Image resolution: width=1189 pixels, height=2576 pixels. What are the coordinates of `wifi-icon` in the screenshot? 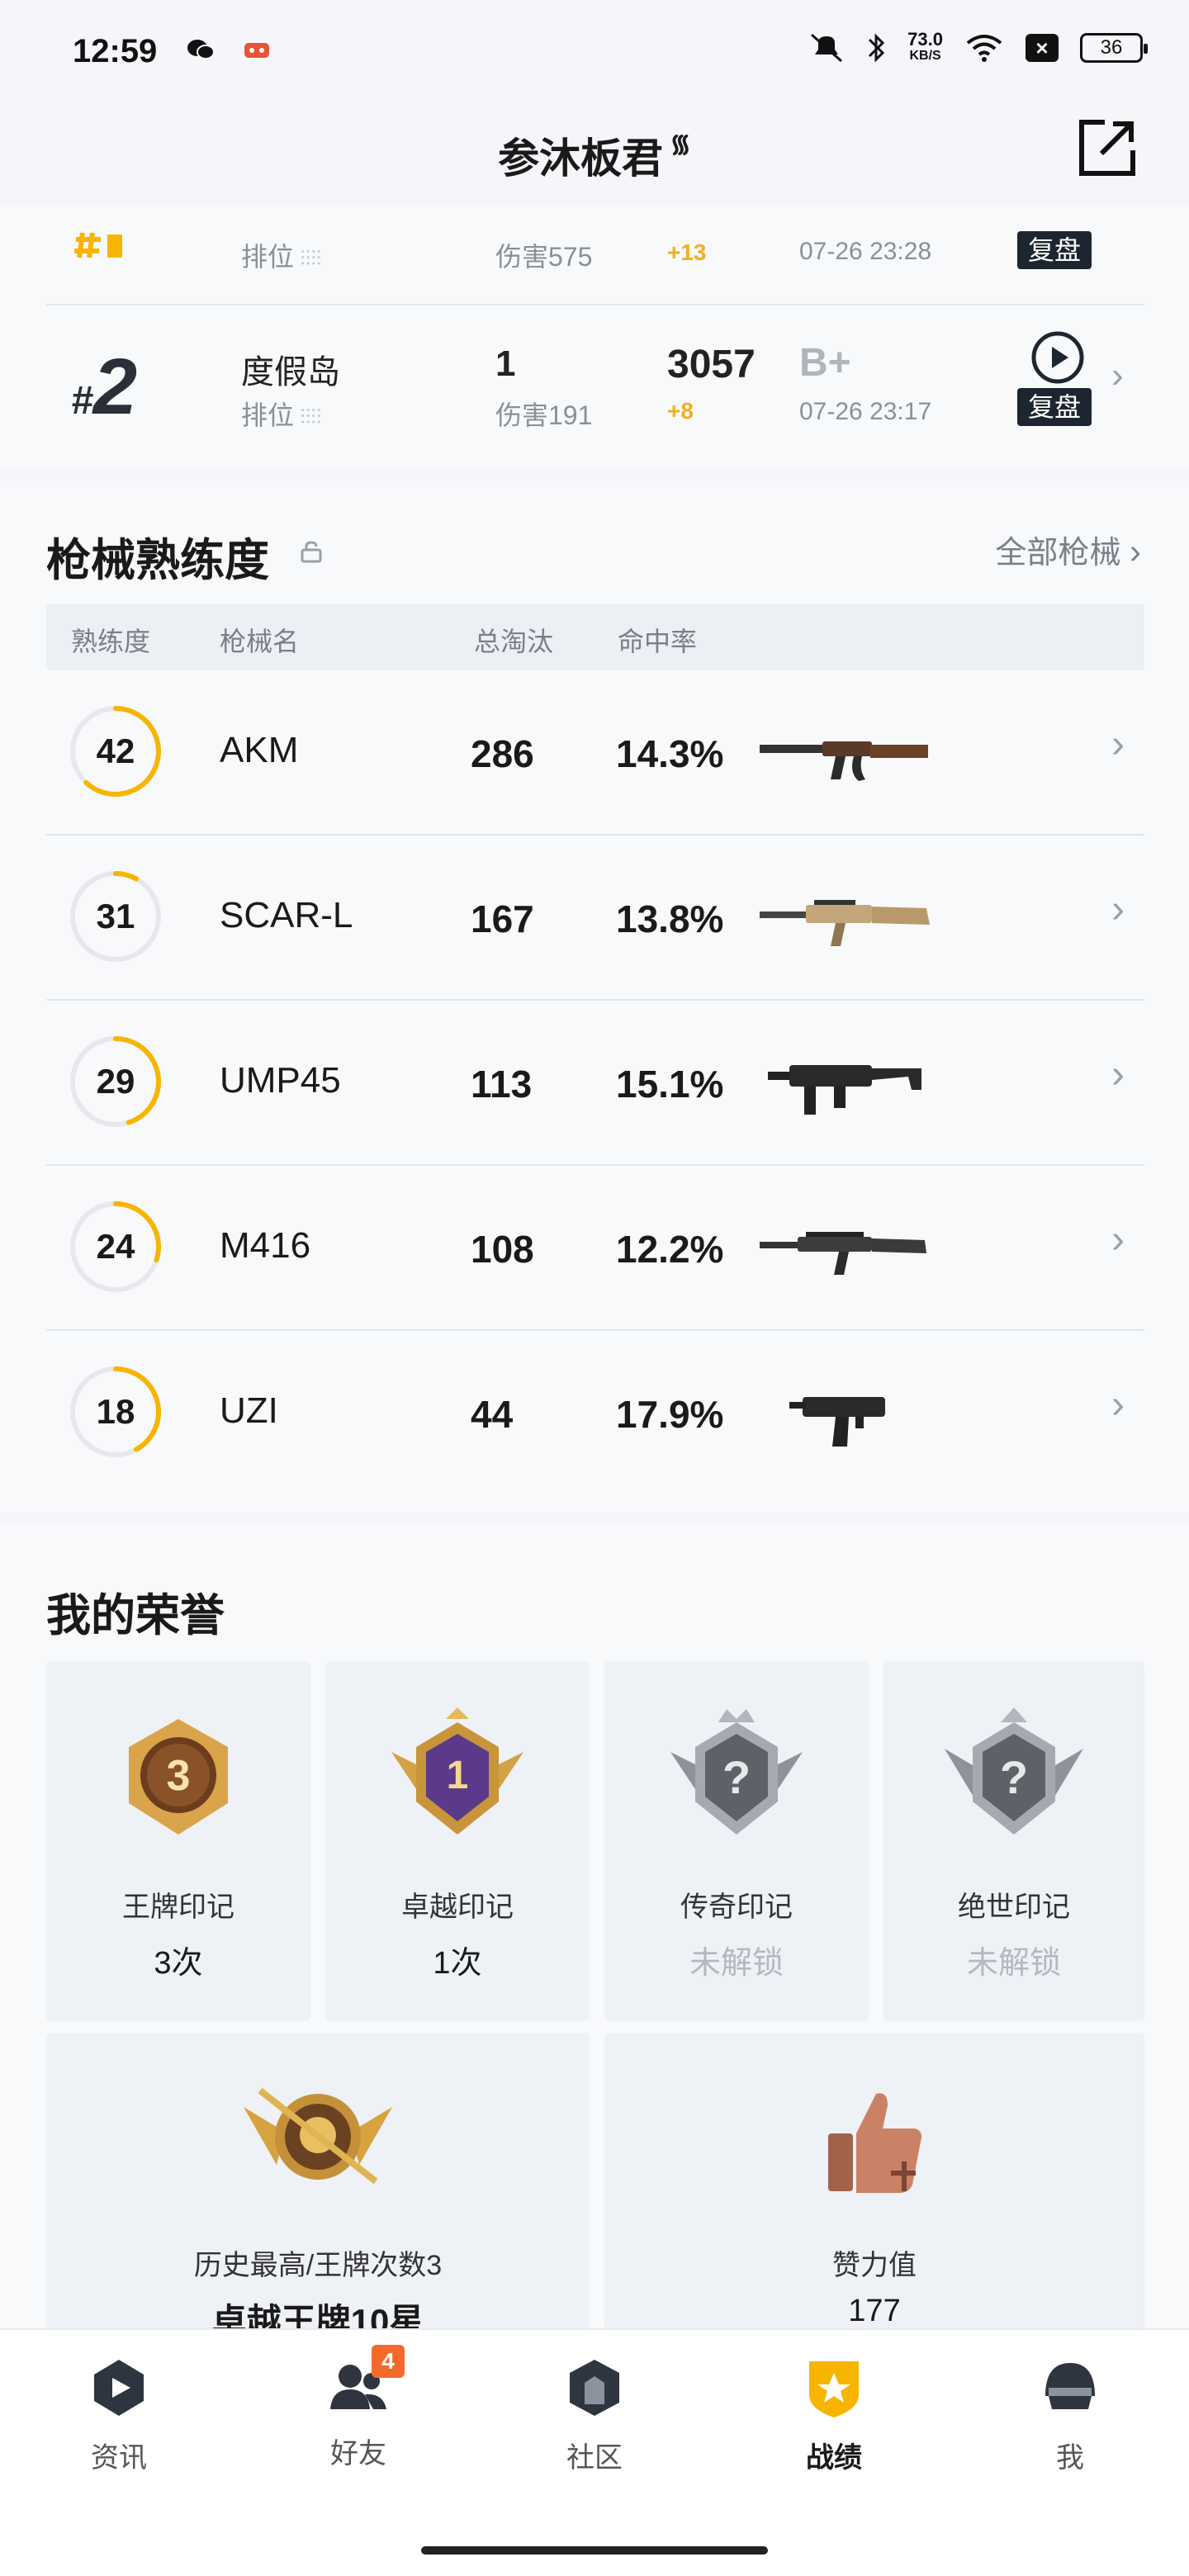 It's located at (984, 48).